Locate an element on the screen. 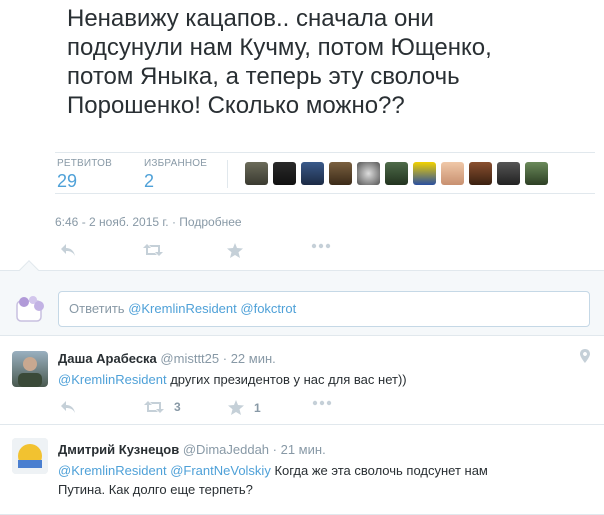  mention-link: @FrantNeVolskiy is located at coordinates (220, 470).